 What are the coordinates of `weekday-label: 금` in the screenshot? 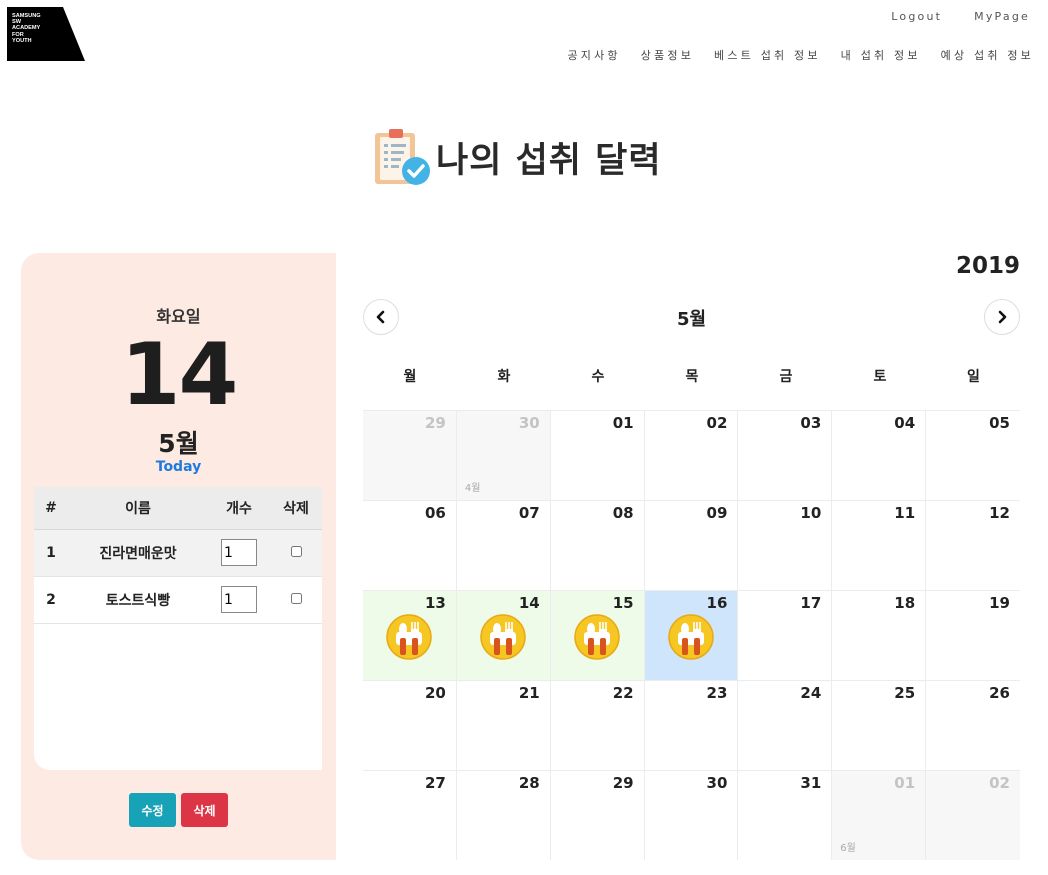 It's located at (786, 377).